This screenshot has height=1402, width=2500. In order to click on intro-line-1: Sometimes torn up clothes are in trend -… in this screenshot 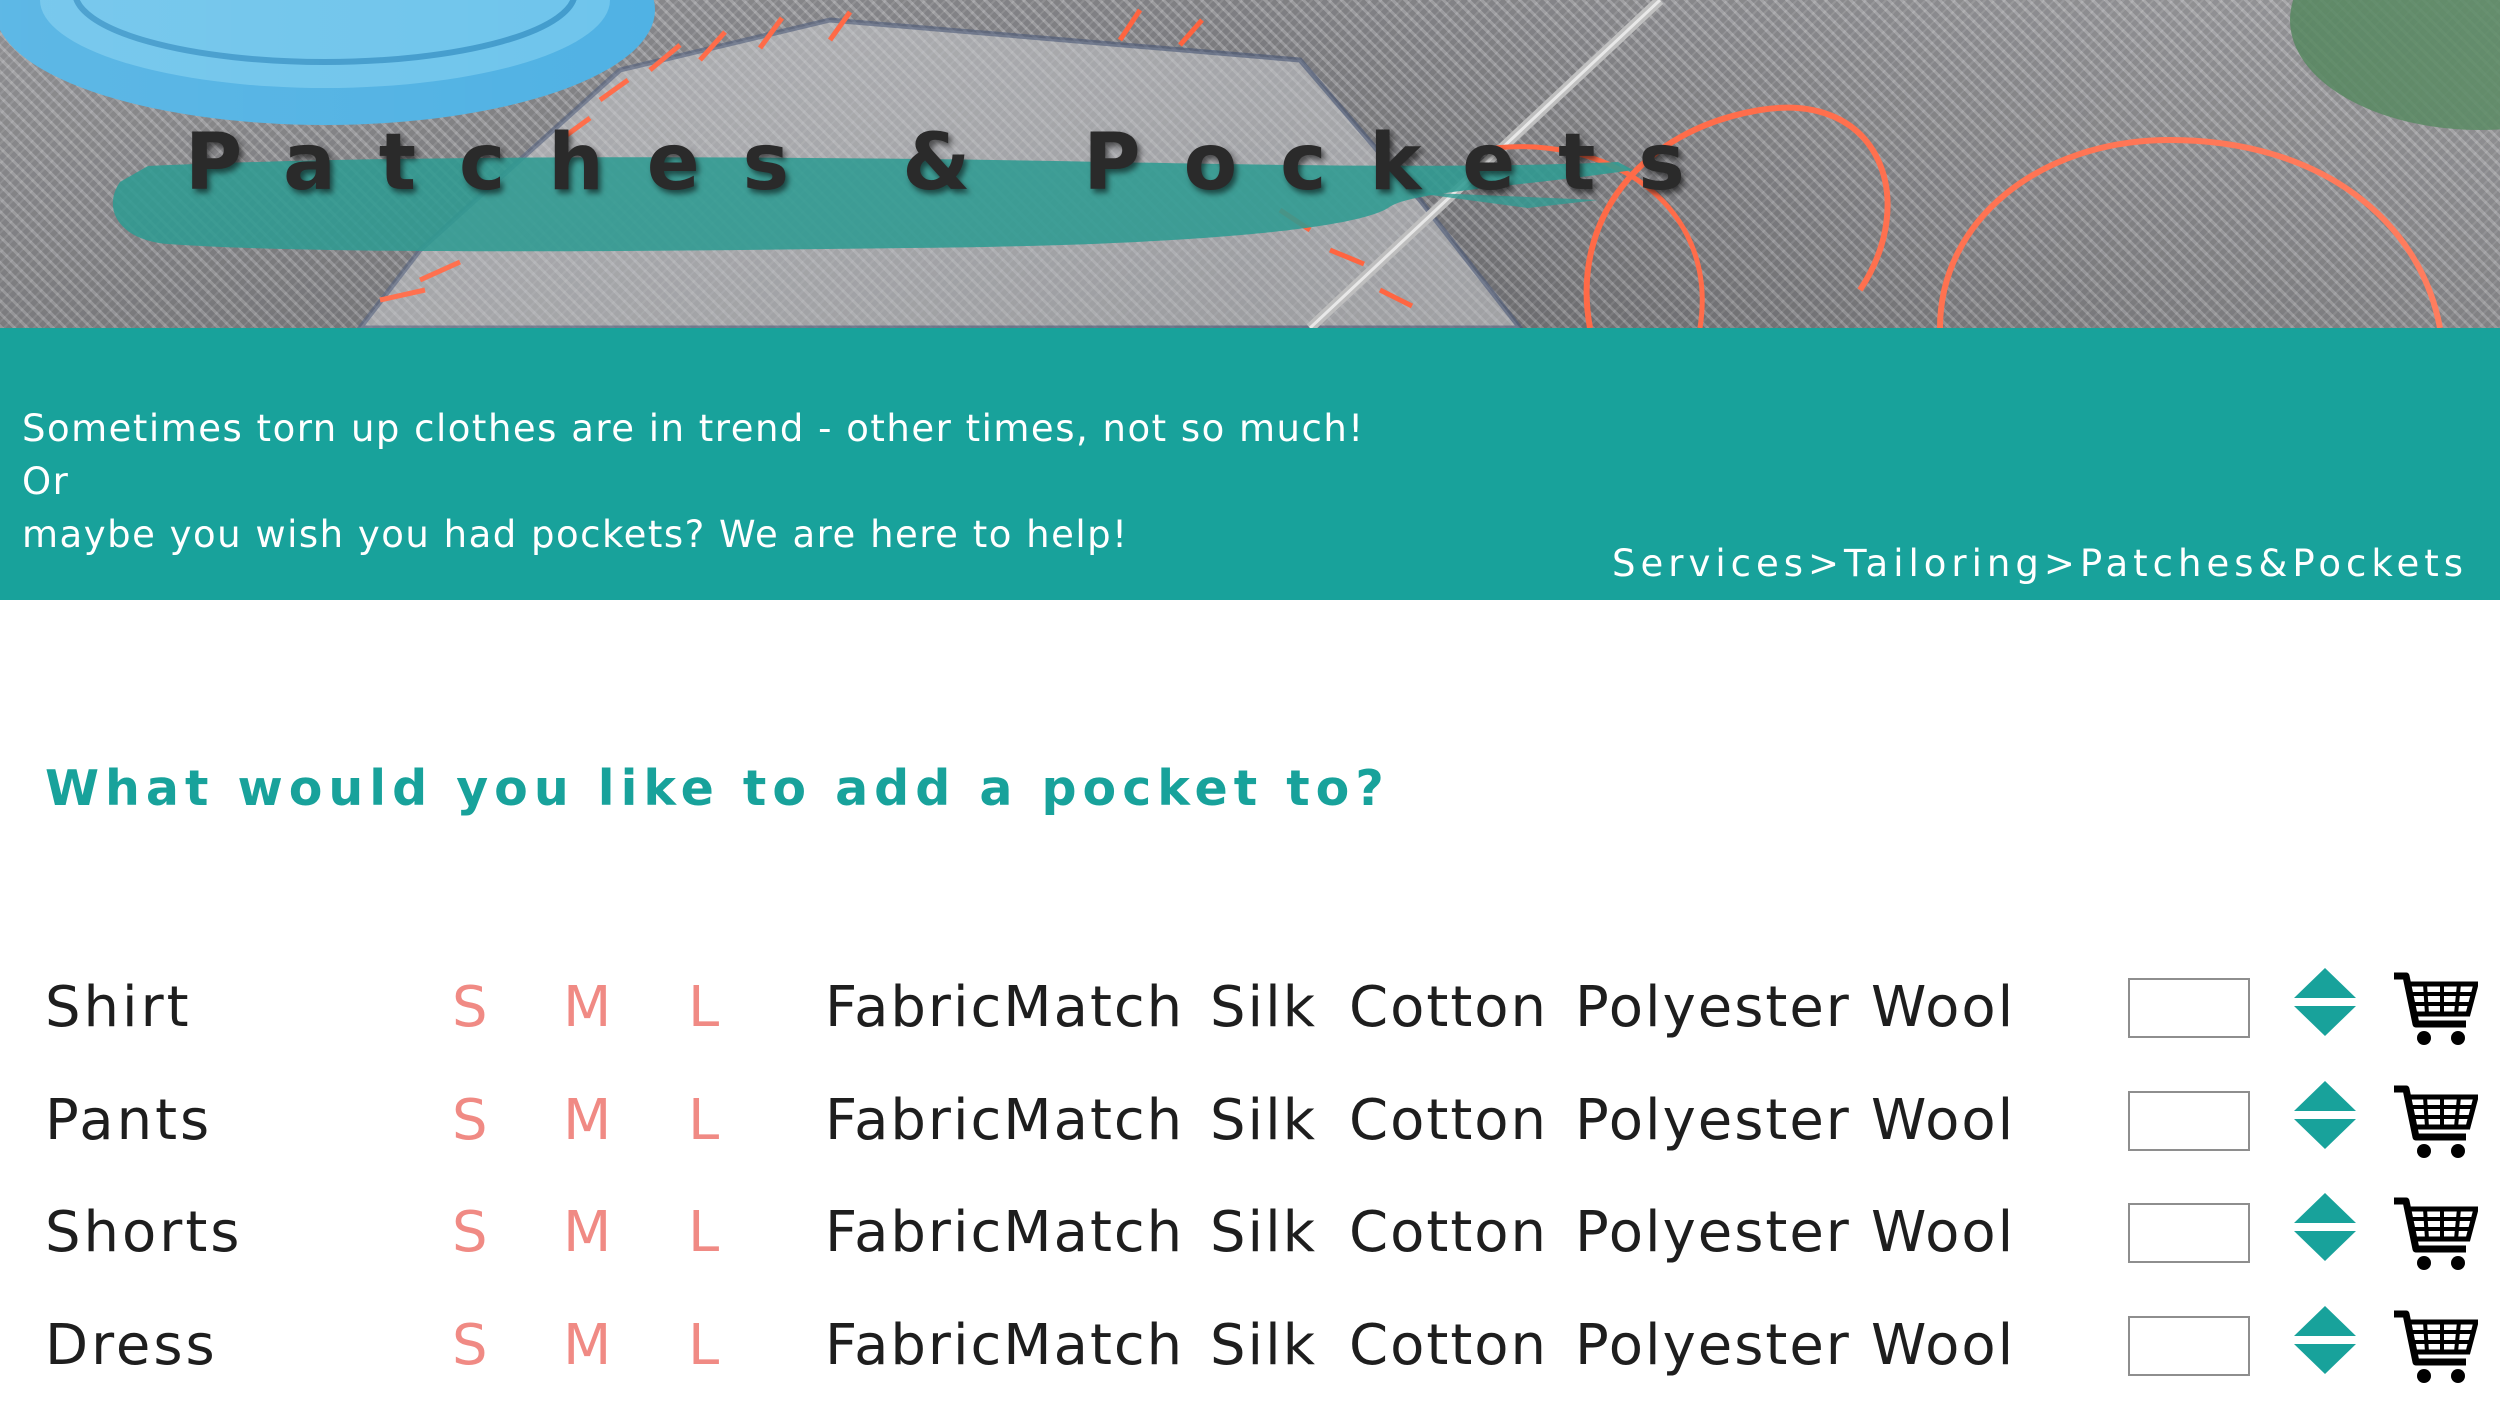, I will do `click(693, 455)`.